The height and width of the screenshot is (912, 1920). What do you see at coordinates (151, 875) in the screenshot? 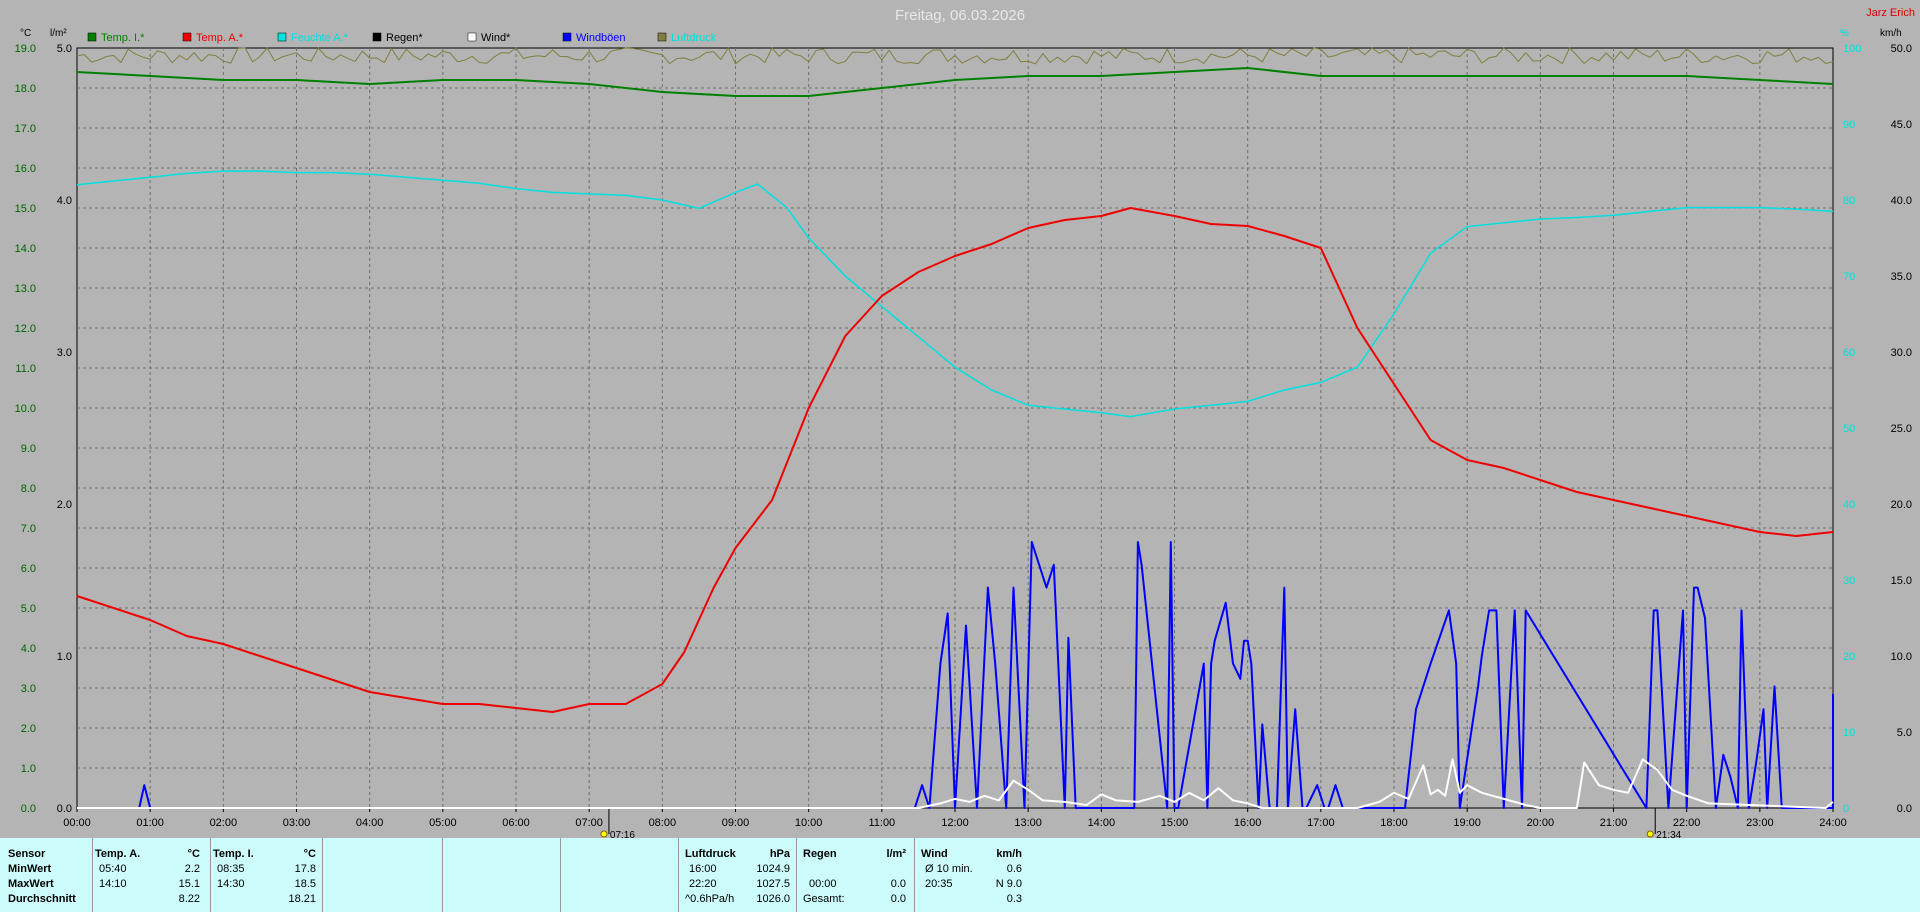
I see `temp-a-column: Temp. A. °C 05:40 2.2 14:10 15.1 8.22` at bounding box center [151, 875].